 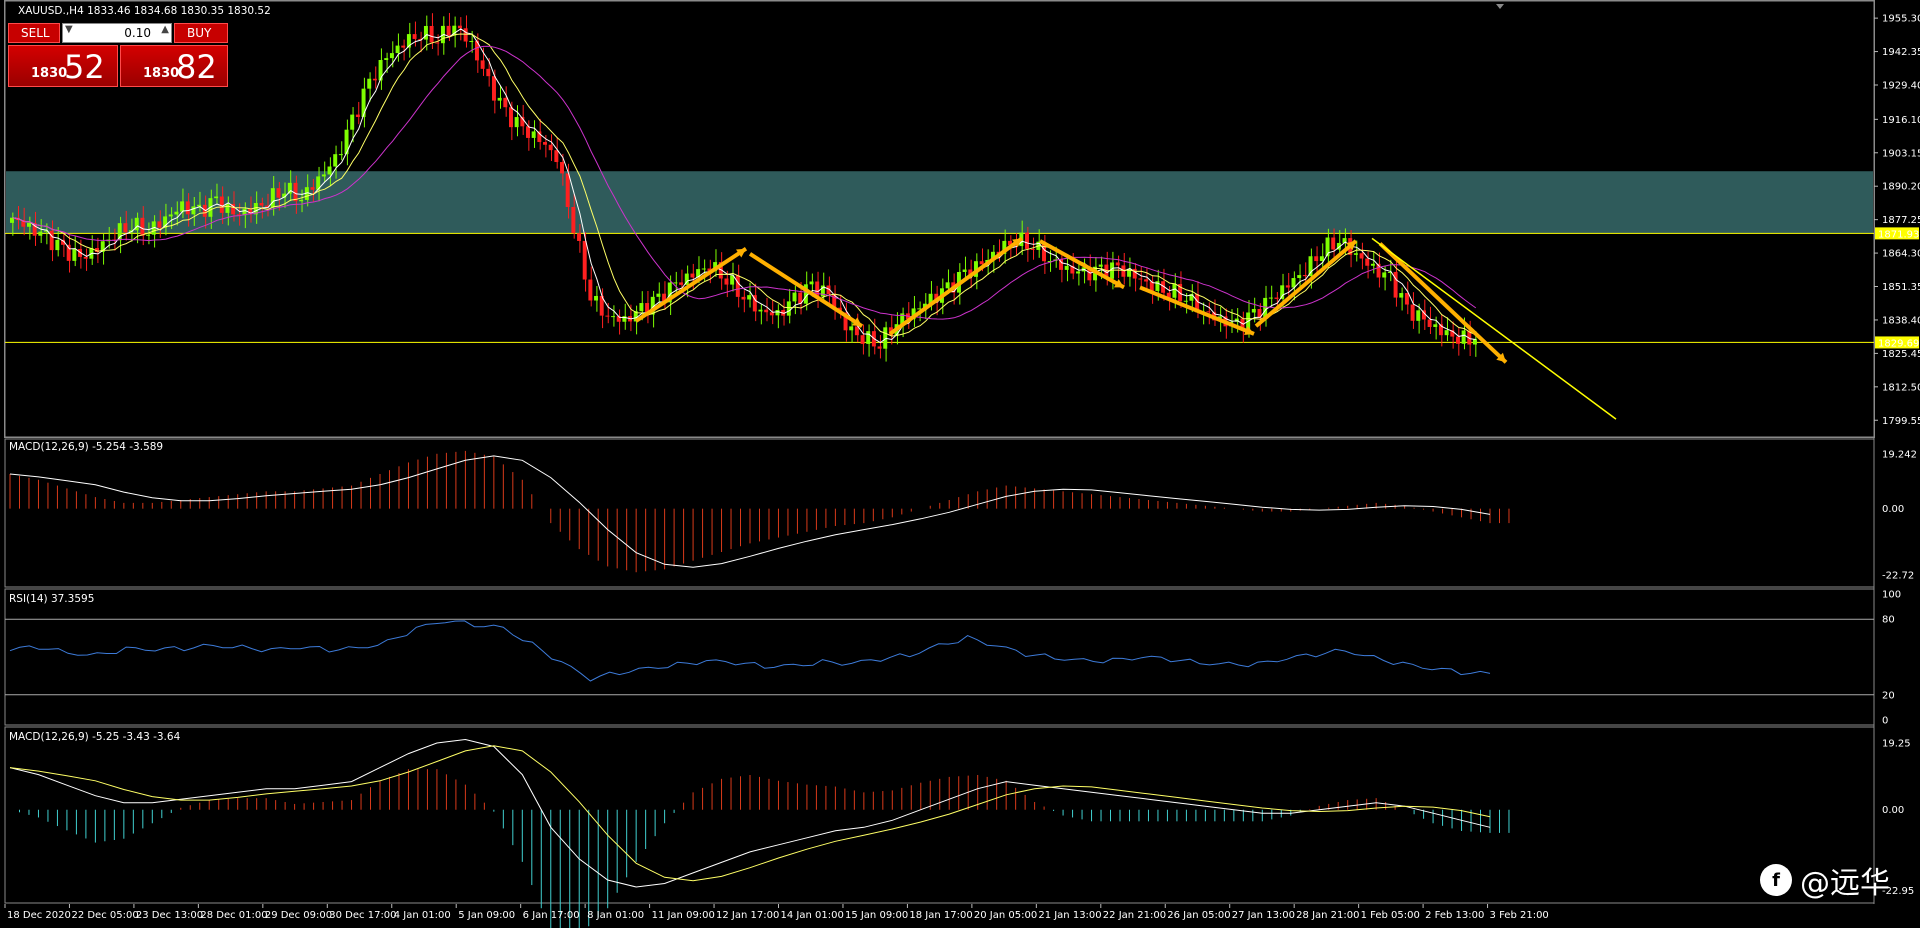 I want to click on macd2-tick-label: 19.25, so click(x=1896, y=744).